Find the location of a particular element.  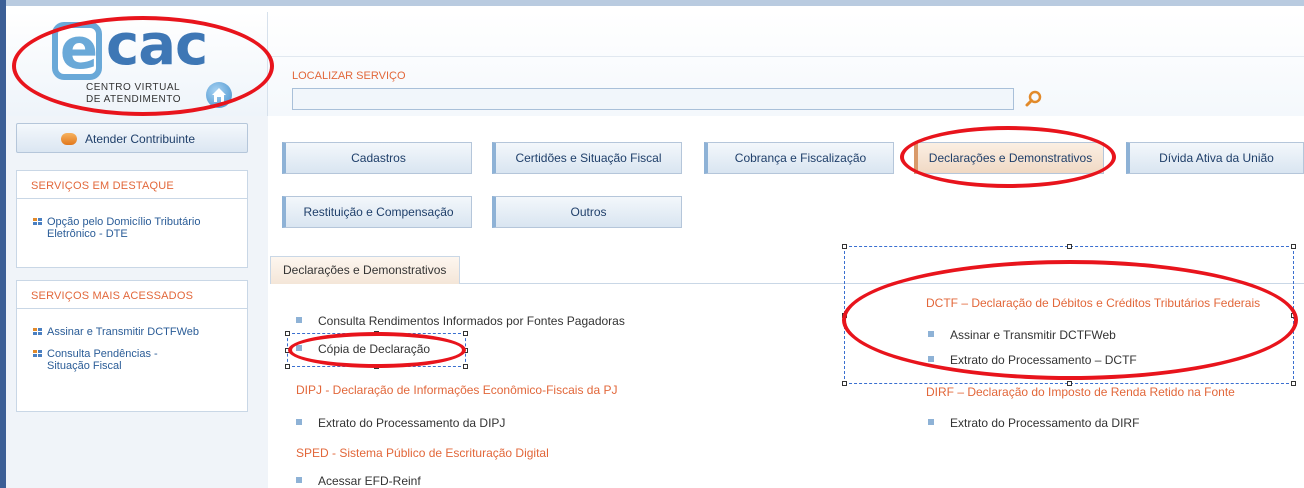

servicos-destaque-title: SERVIÇOS EM DESTAQUE is located at coordinates (132, 185).